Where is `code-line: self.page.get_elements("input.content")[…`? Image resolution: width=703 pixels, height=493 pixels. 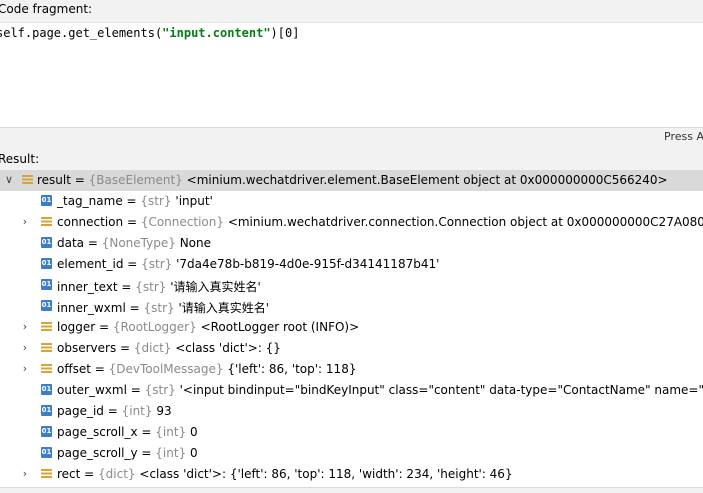
code-line: self.page.get_elements("input.content")[… is located at coordinates (149, 33).